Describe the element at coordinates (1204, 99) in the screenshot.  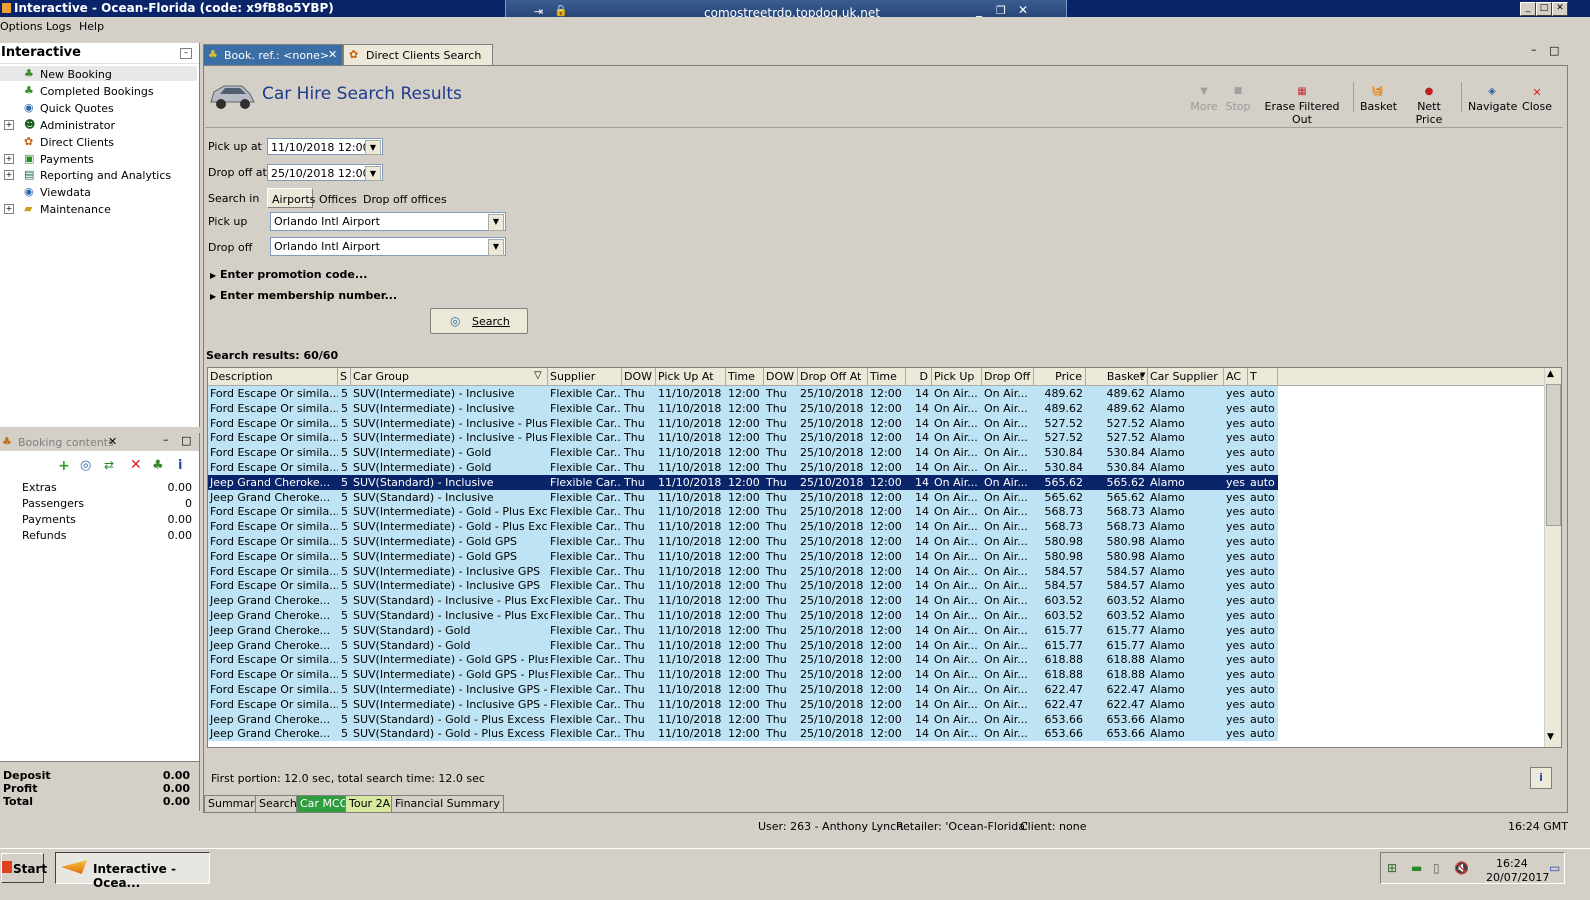
I see `more-button: ▼ More` at that location.